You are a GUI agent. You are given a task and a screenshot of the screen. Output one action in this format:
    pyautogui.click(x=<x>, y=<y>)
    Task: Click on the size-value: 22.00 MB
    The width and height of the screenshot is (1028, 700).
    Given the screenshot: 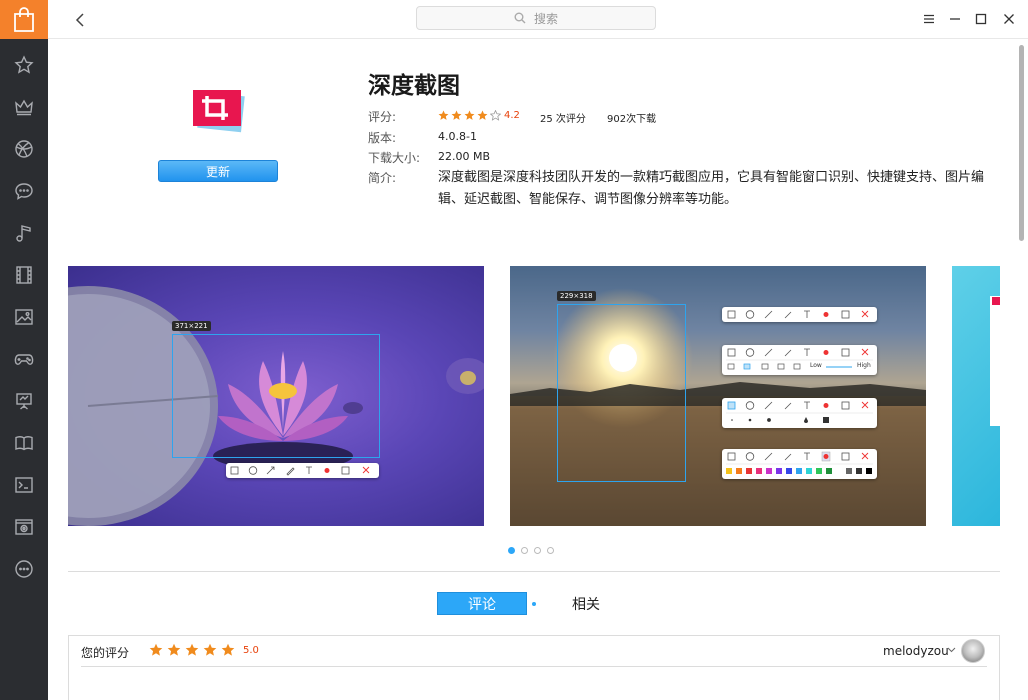 What is the action you would take?
    pyautogui.click(x=464, y=156)
    